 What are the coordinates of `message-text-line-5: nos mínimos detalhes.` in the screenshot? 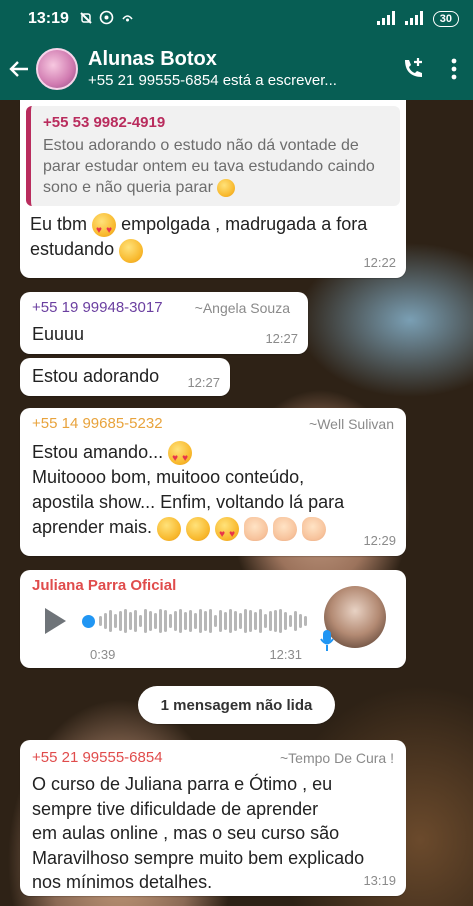 It's located at (122, 882).